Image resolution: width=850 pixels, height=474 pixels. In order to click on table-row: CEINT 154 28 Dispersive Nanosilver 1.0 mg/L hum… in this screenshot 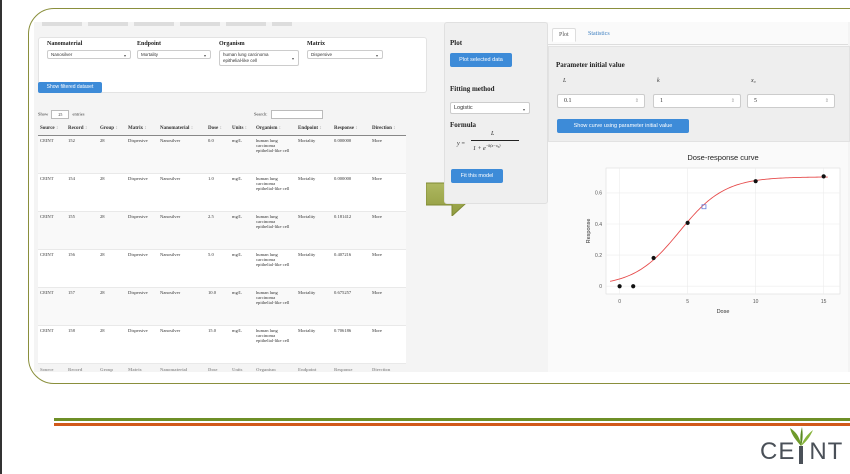, I will do `click(222, 192)`.